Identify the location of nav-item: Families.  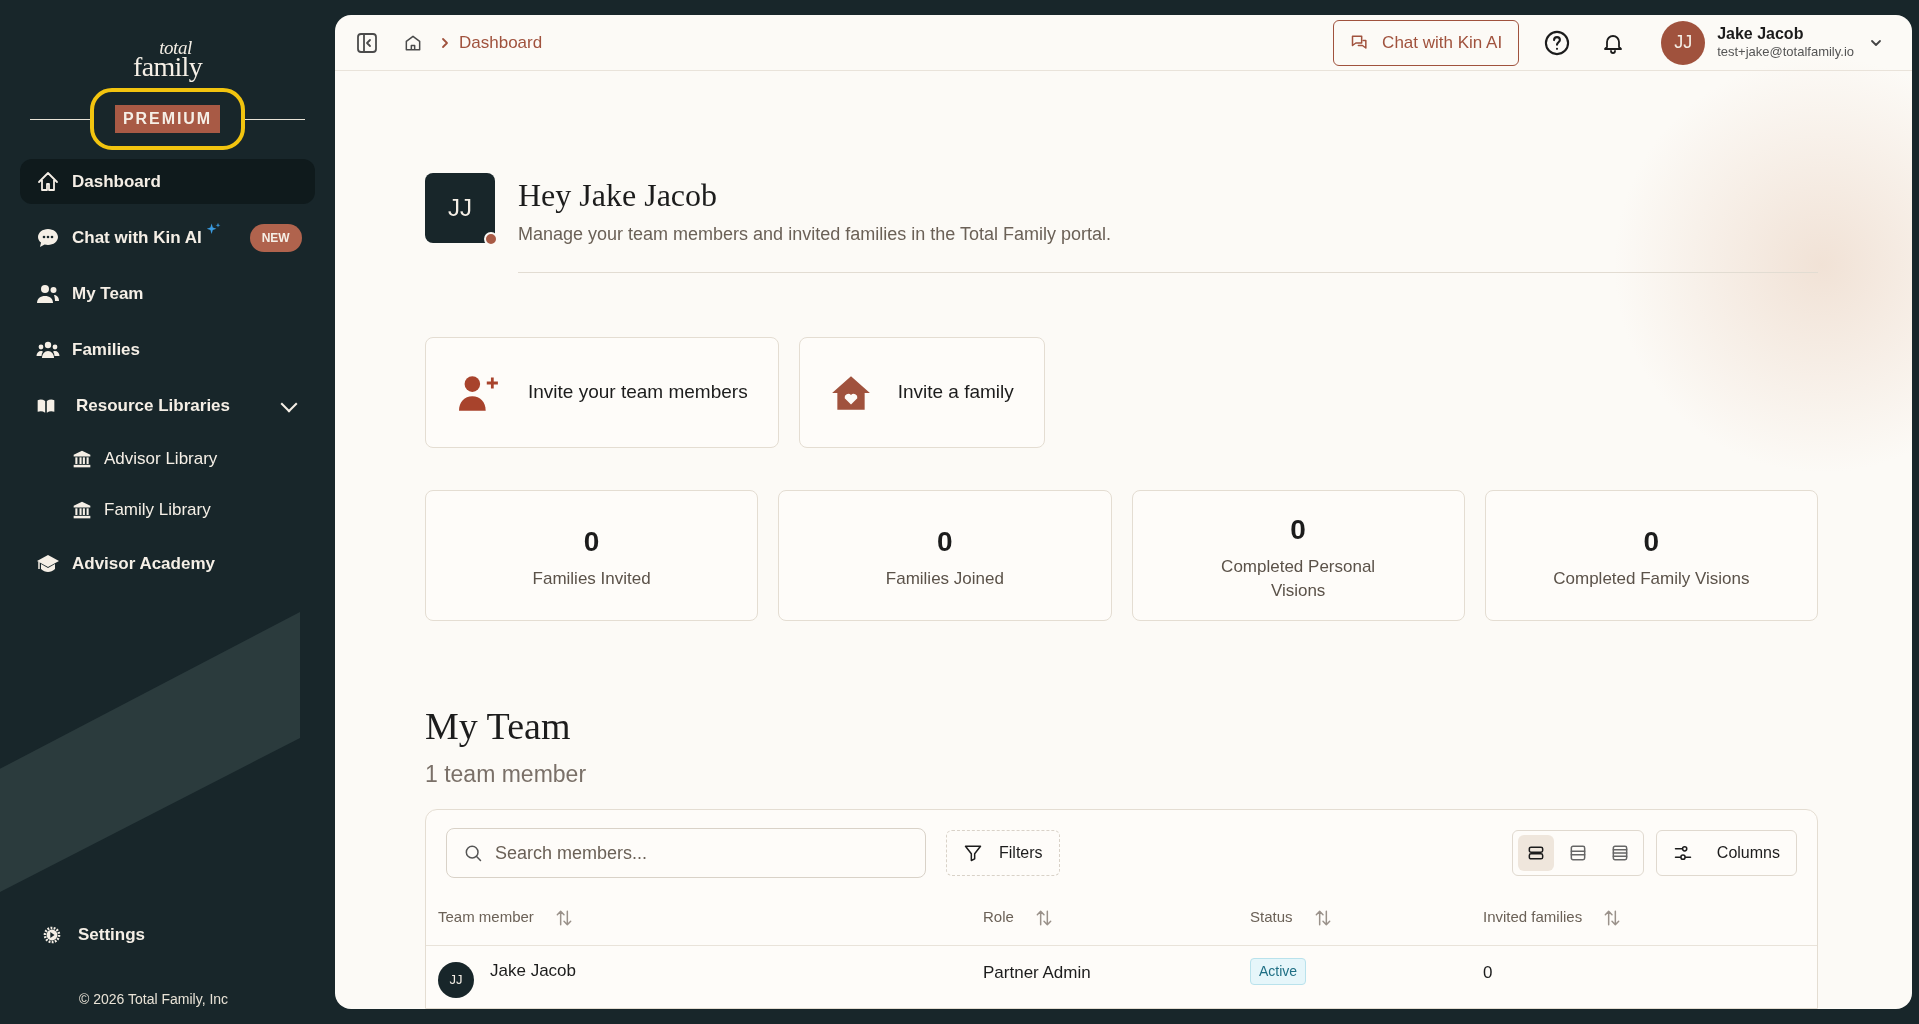
(167, 349).